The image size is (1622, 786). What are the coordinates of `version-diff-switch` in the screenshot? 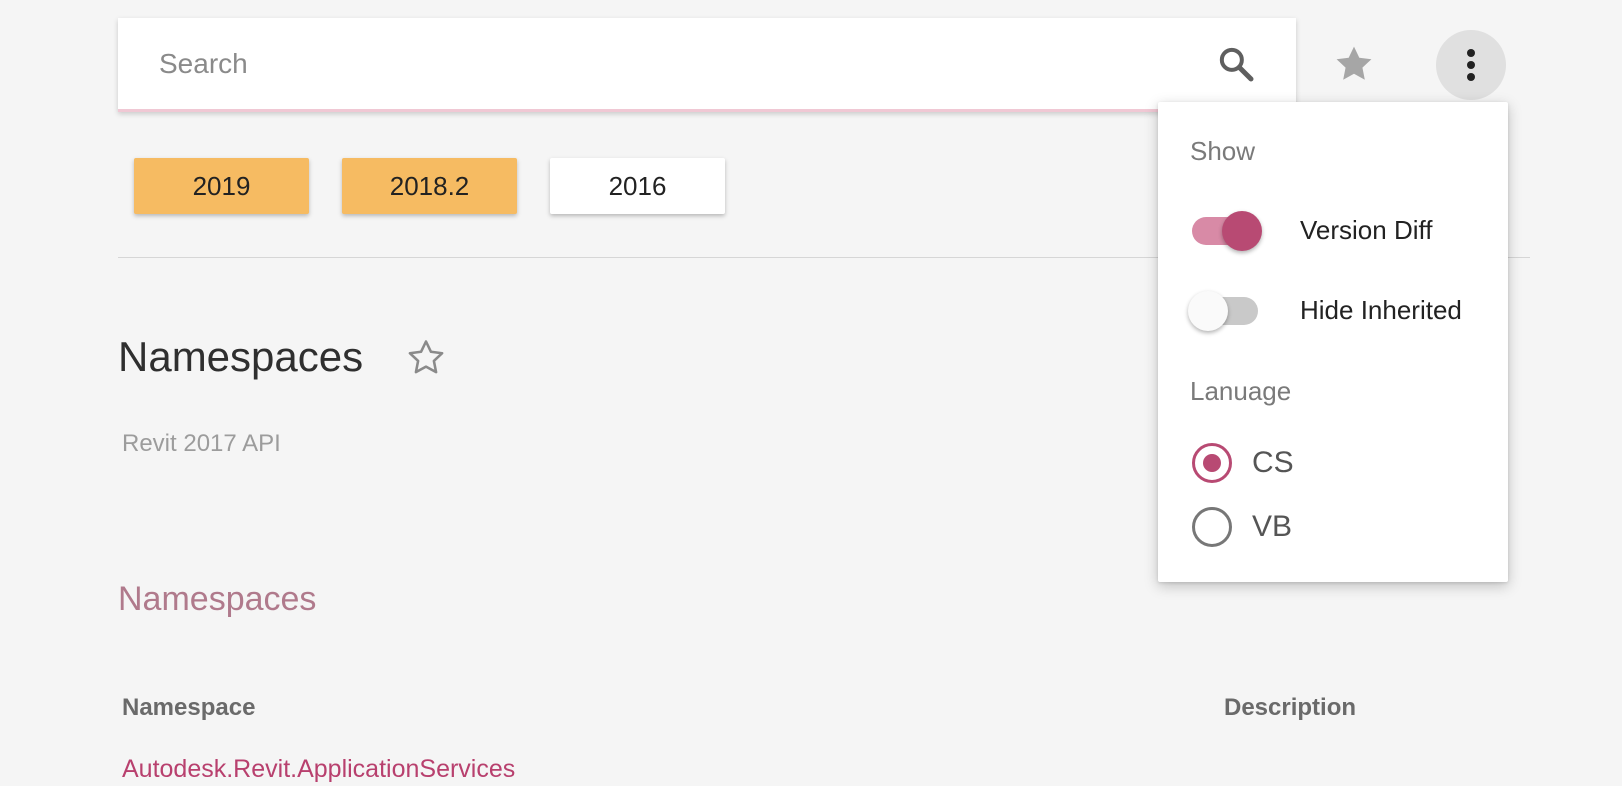 It's located at (1225, 230).